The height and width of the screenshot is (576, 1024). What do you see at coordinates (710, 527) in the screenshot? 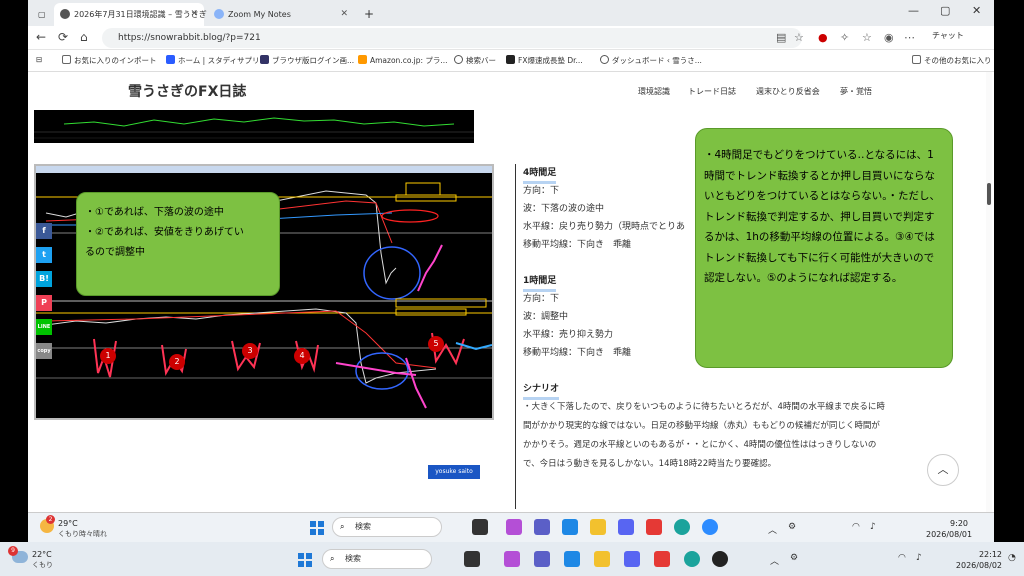
I see `zoom-app-icon` at bounding box center [710, 527].